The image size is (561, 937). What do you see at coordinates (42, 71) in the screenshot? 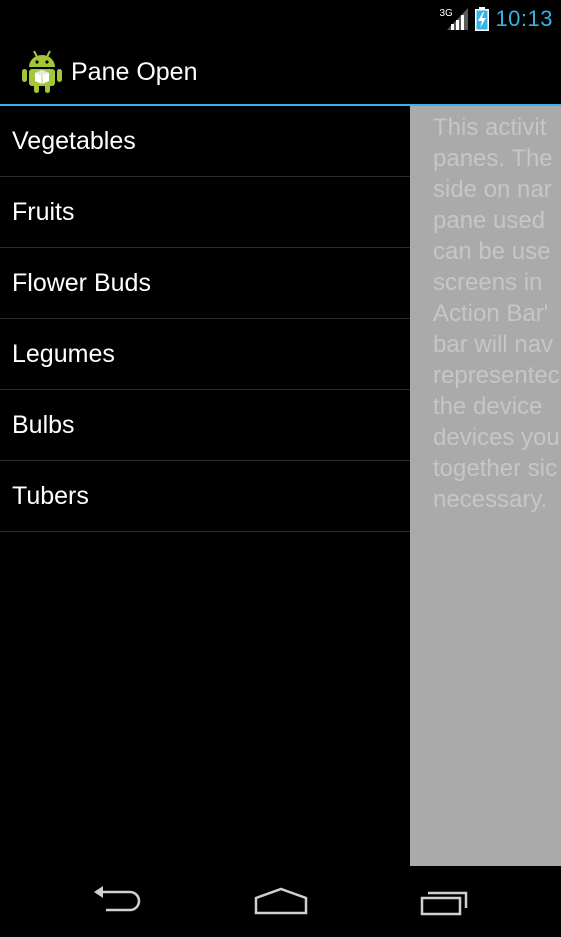
I see `android-app-icon` at bounding box center [42, 71].